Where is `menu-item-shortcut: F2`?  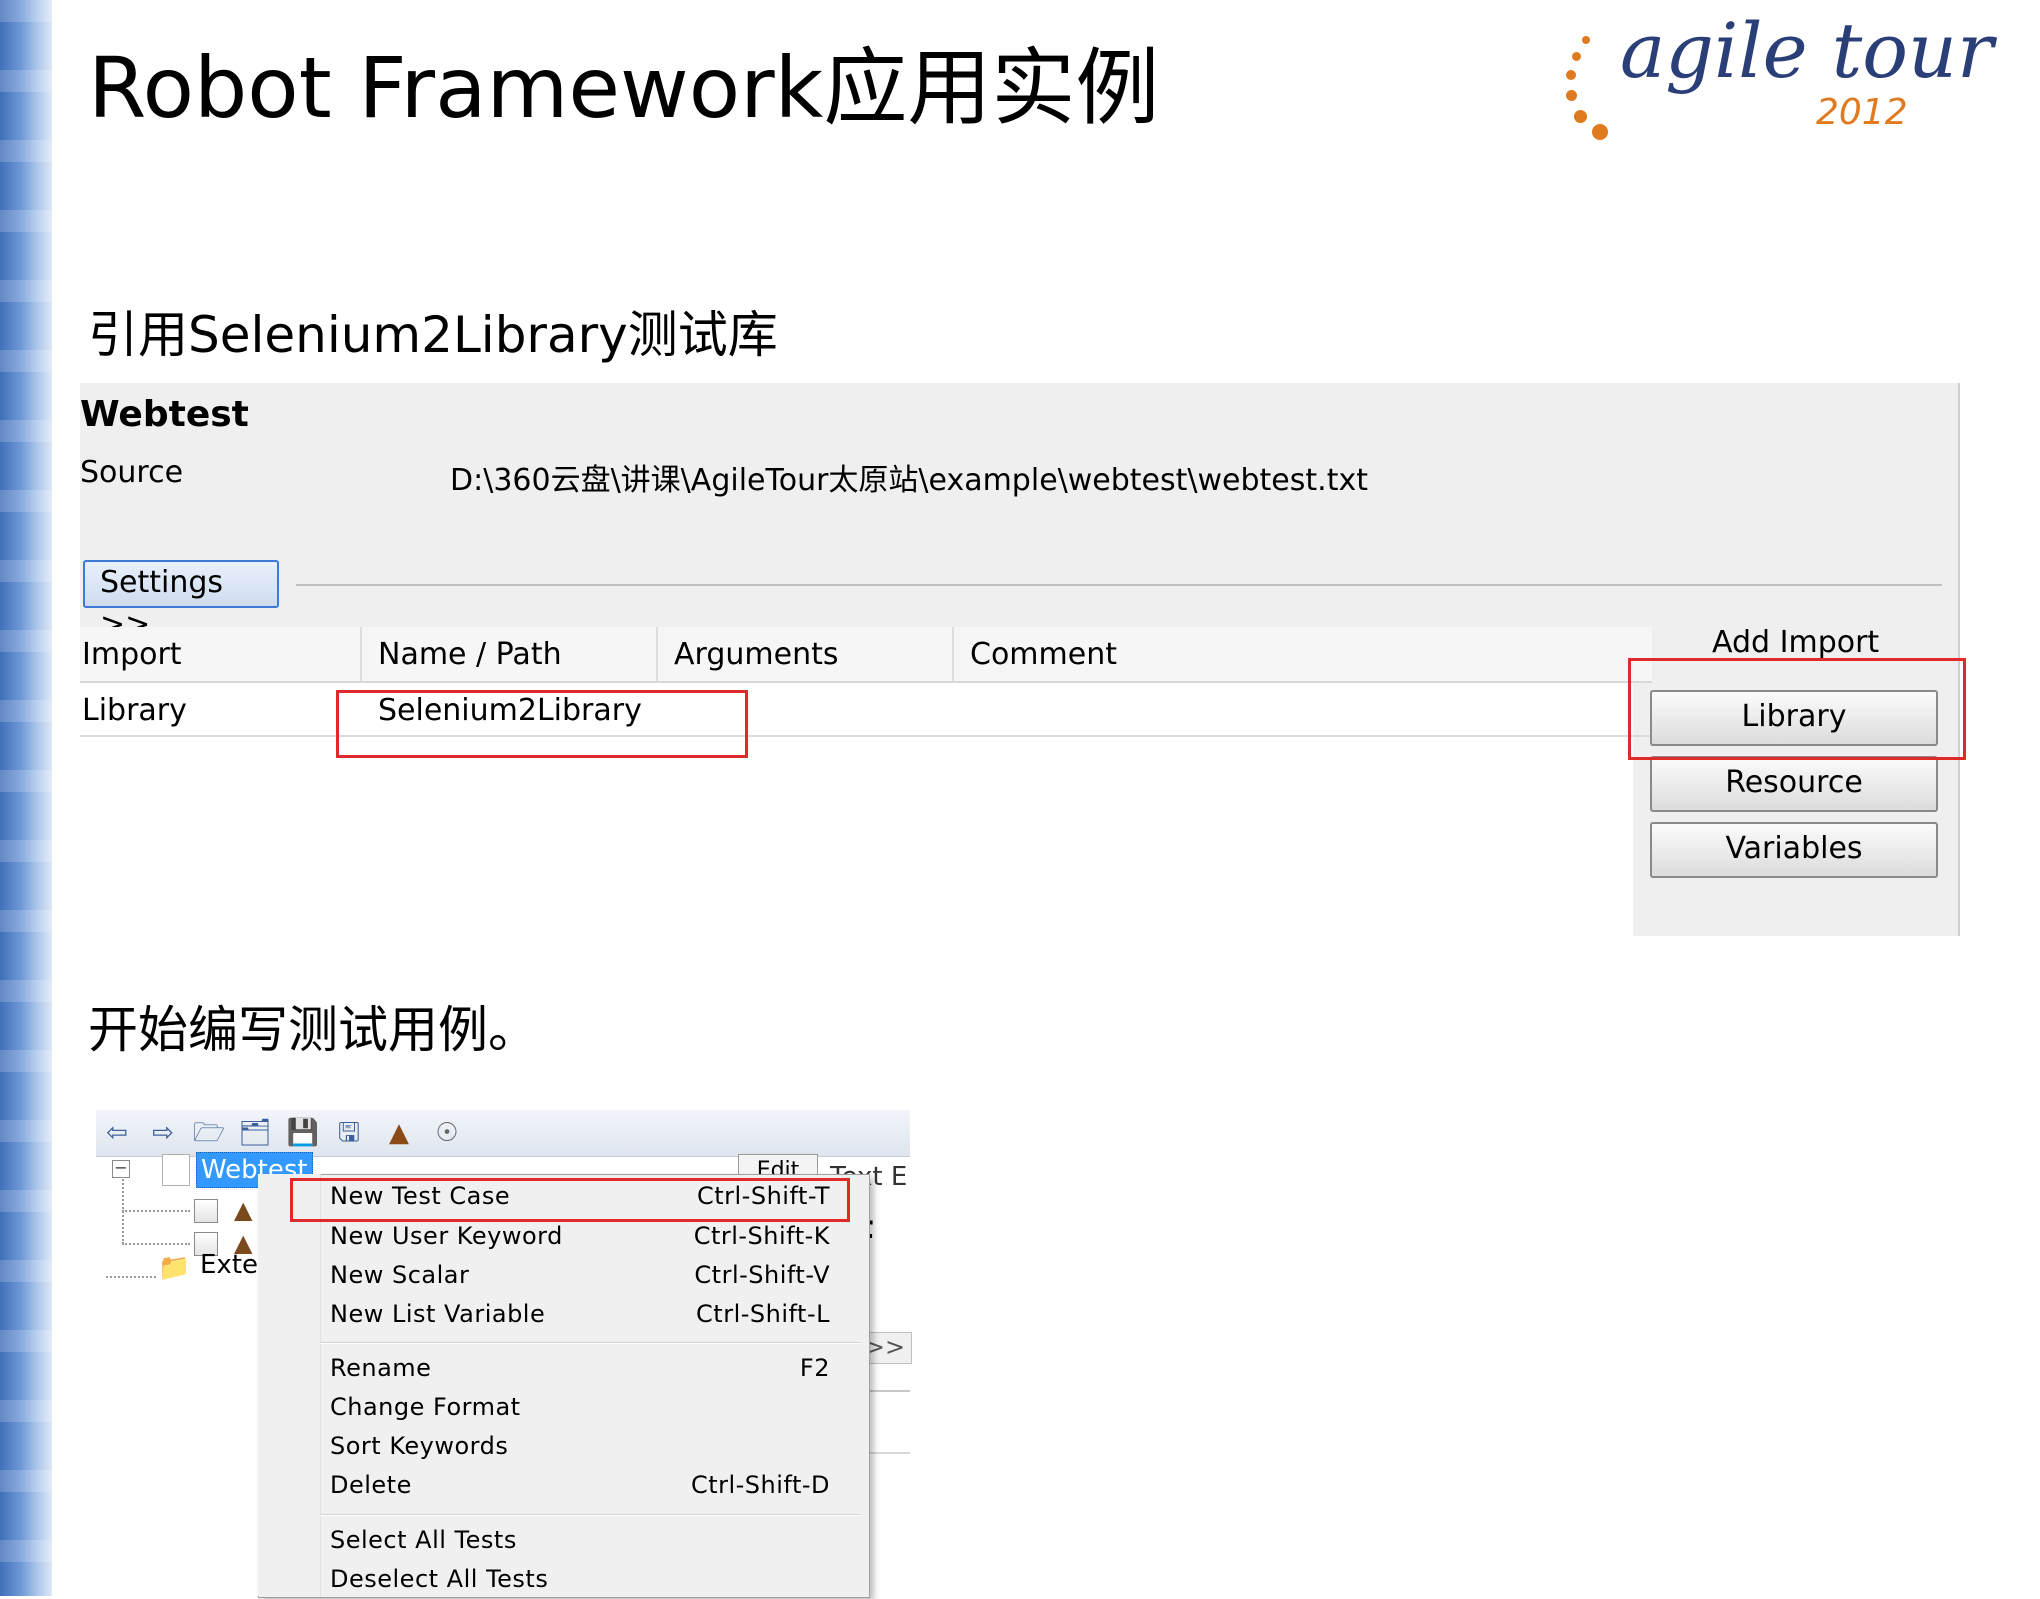 menu-item-shortcut: F2 is located at coordinates (814, 1368).